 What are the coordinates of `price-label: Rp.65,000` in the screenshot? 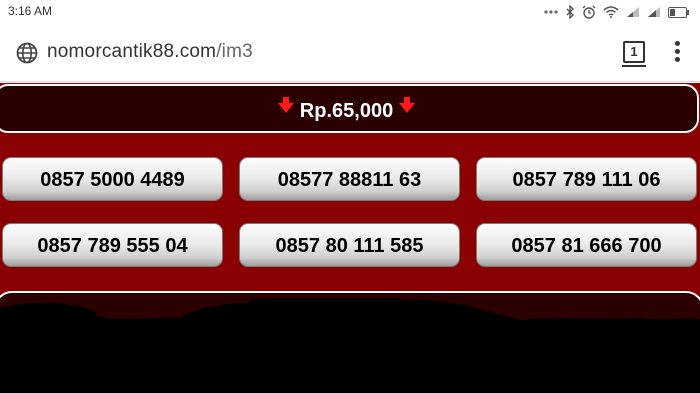 It's located at (346, 111).